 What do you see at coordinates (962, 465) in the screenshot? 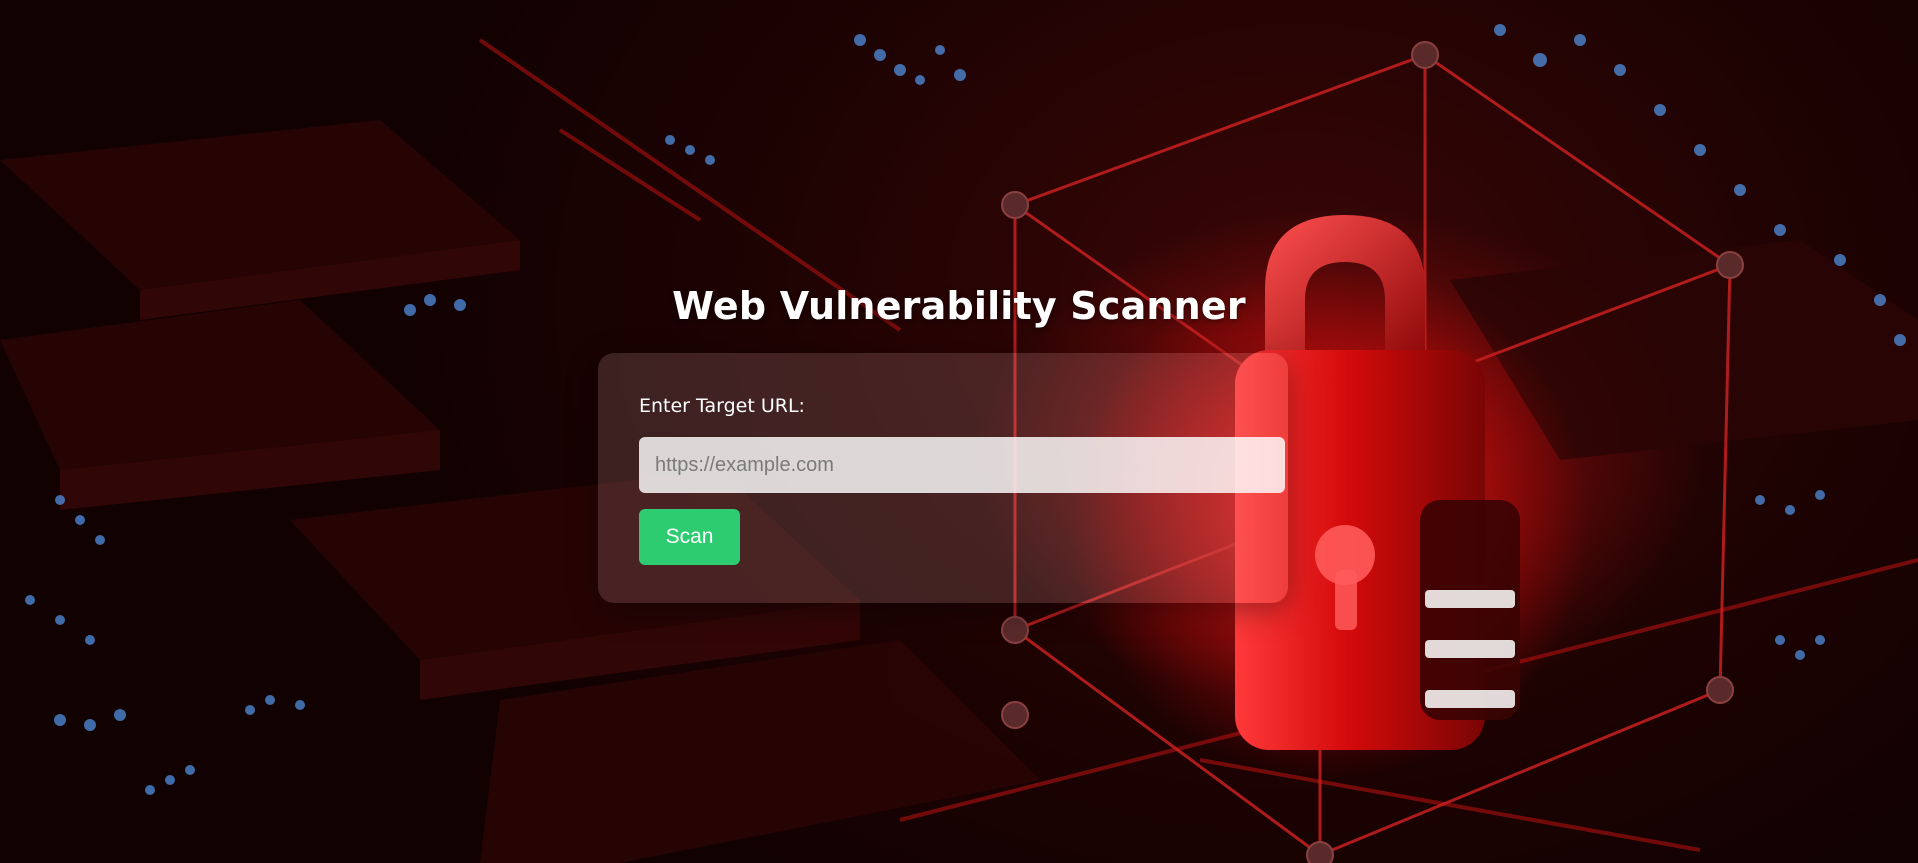
I see `target-url-input` at bounding box center [962, 465].